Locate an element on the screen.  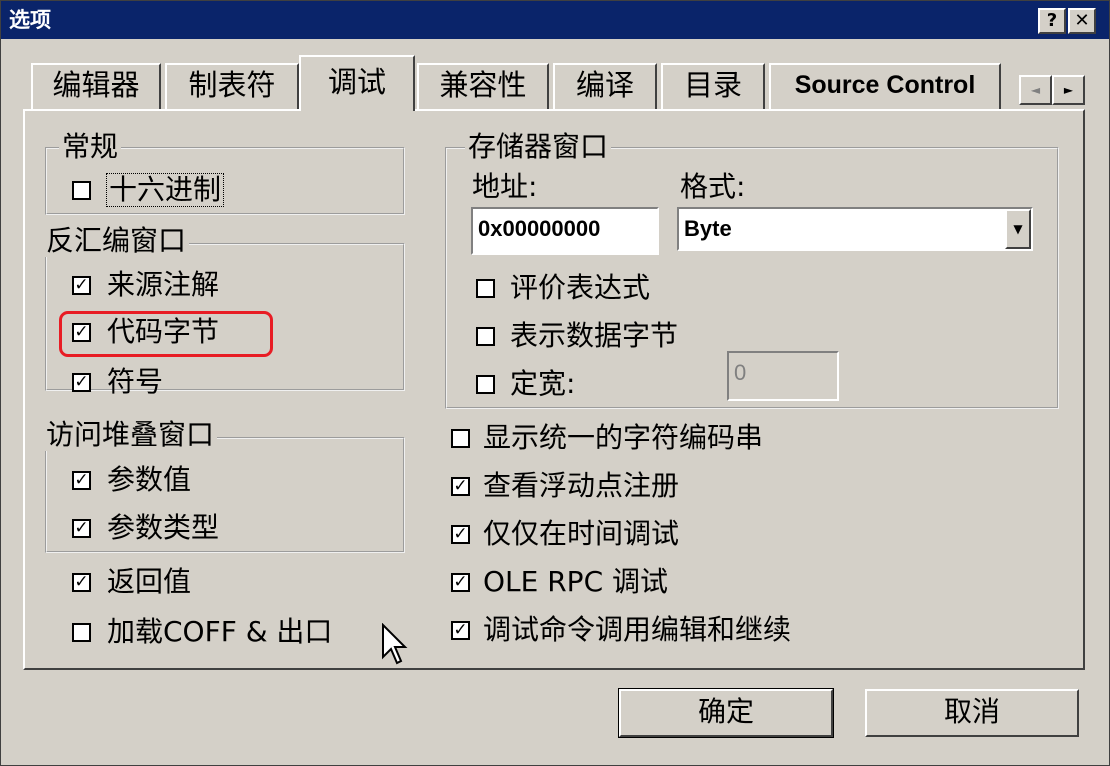
fixed-width-label: 定宽: is located at coordinates (542, 384).